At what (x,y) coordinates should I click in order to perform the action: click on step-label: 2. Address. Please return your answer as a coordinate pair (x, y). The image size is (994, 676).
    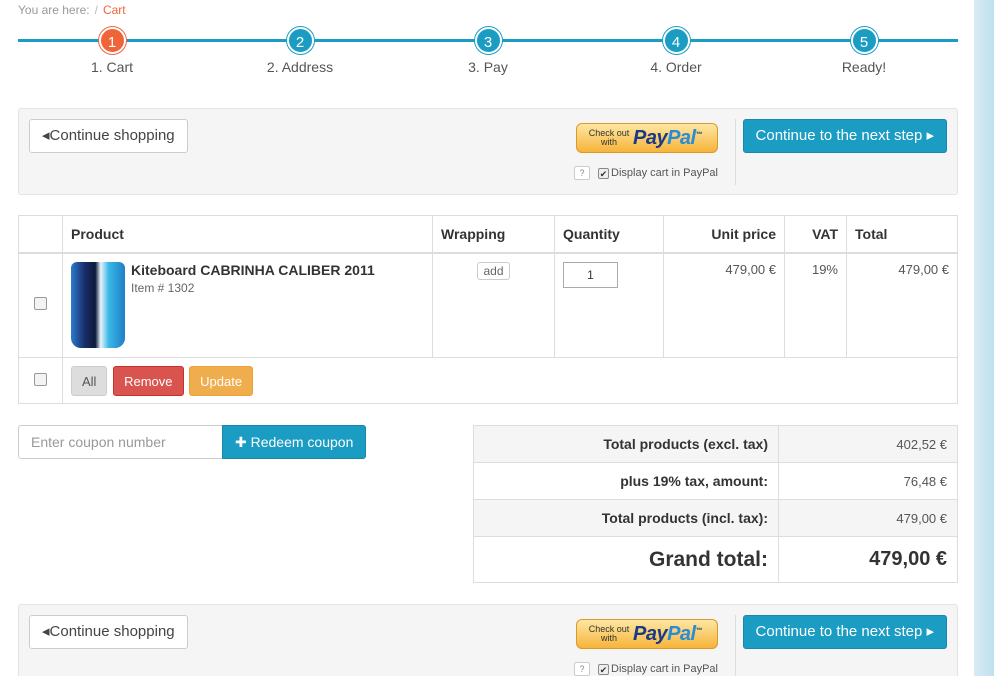
    Looking at the image, I should click on (300, 67).